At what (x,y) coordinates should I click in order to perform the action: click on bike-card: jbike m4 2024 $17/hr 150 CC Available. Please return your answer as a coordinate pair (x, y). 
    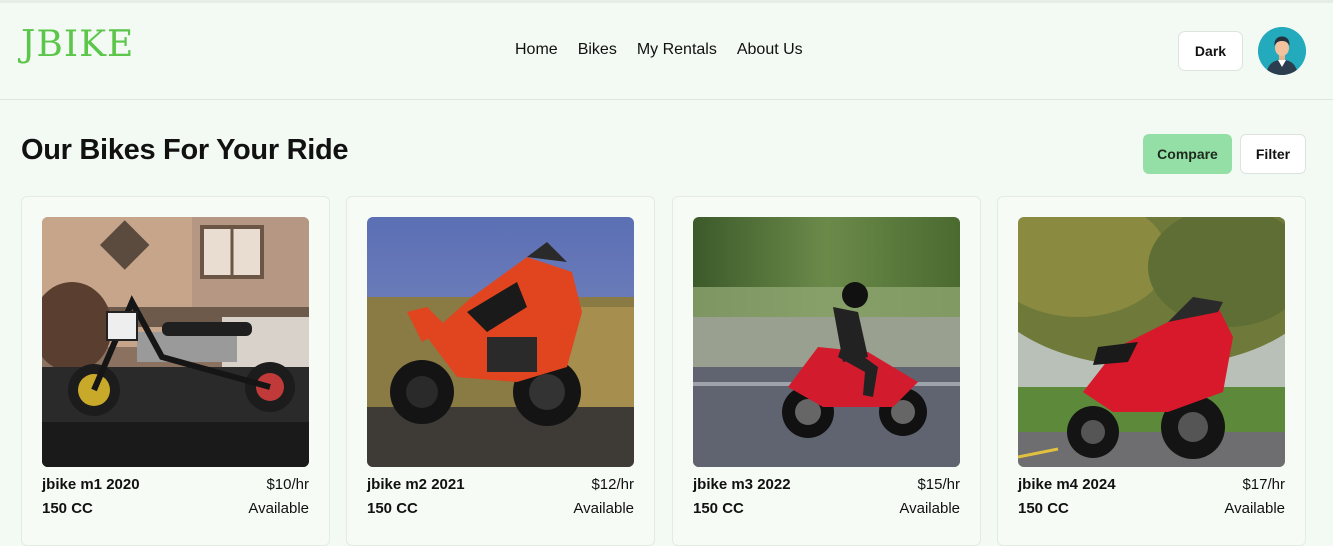
    Looking at the image, I should click on (1151, 371).